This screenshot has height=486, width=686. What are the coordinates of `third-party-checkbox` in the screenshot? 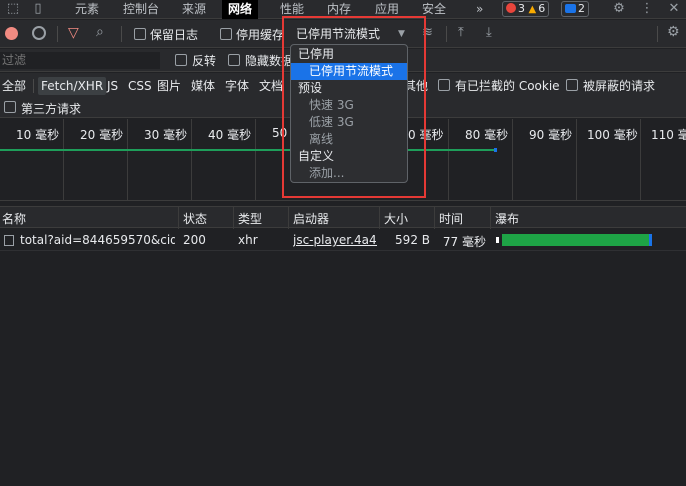 It's located at (10, 107).